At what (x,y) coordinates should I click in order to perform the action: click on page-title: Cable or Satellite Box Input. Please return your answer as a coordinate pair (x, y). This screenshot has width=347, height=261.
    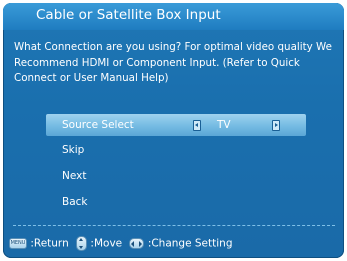
    Looking at the image, I should click on (128, 15).